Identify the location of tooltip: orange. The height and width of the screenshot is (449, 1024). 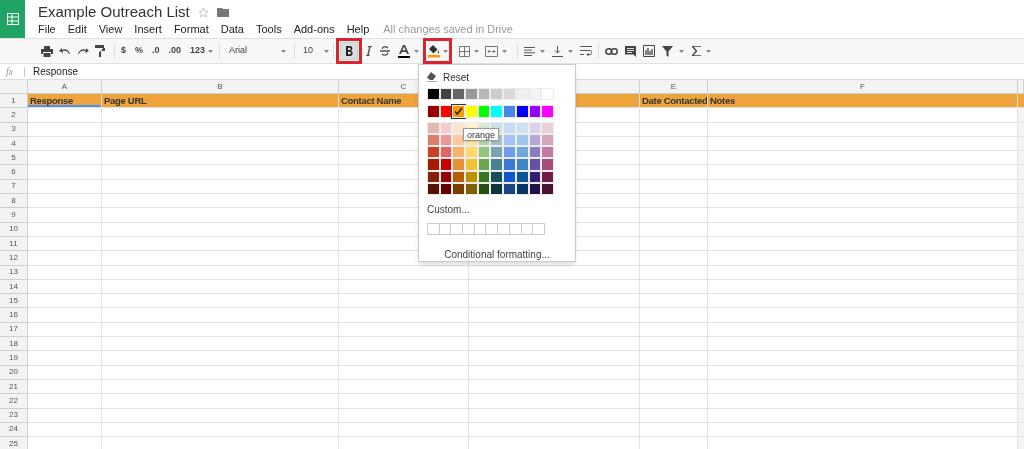
(481, 134).